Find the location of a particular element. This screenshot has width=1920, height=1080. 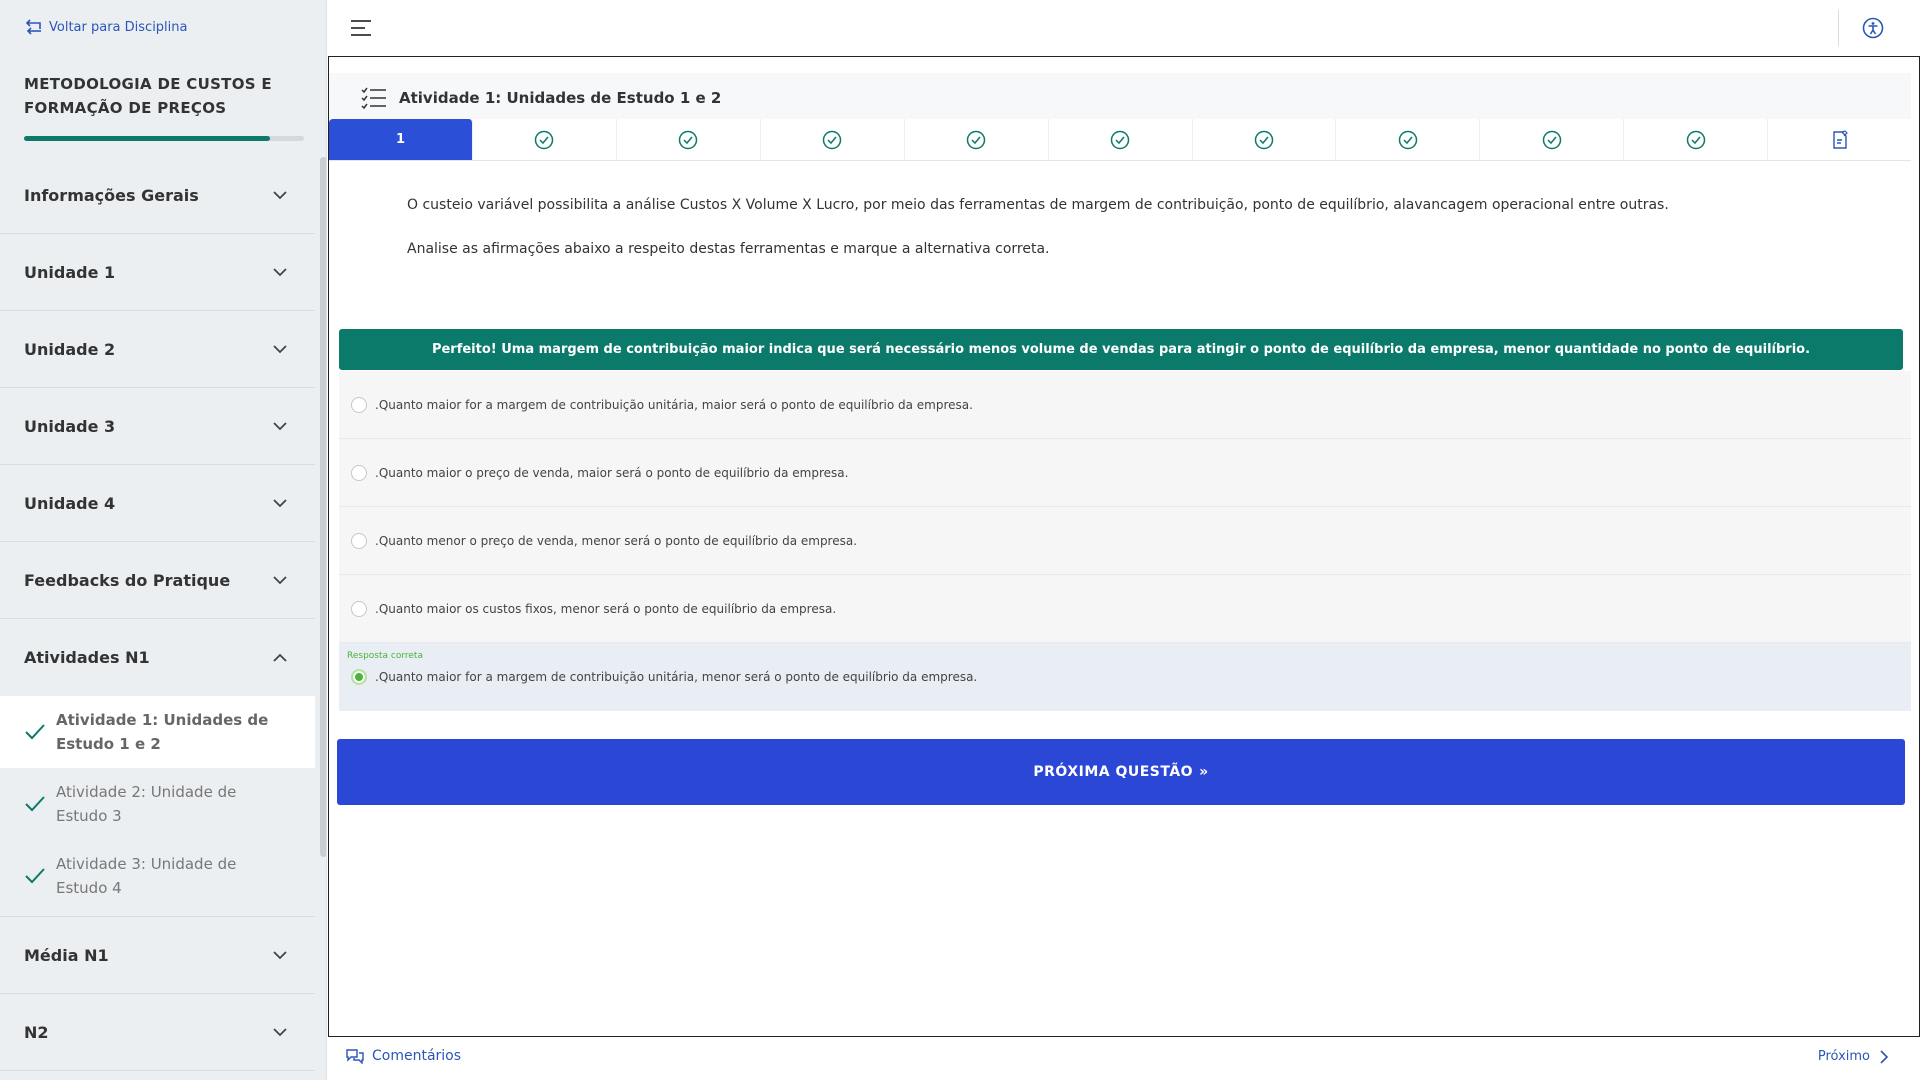

top-bar is located at coordinates (1124, 28).